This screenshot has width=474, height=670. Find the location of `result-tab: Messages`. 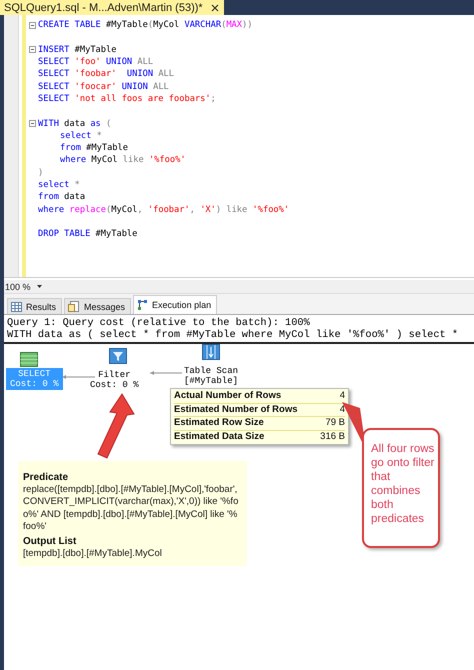

result-tab: Messages is located at coordinates (98, 306).